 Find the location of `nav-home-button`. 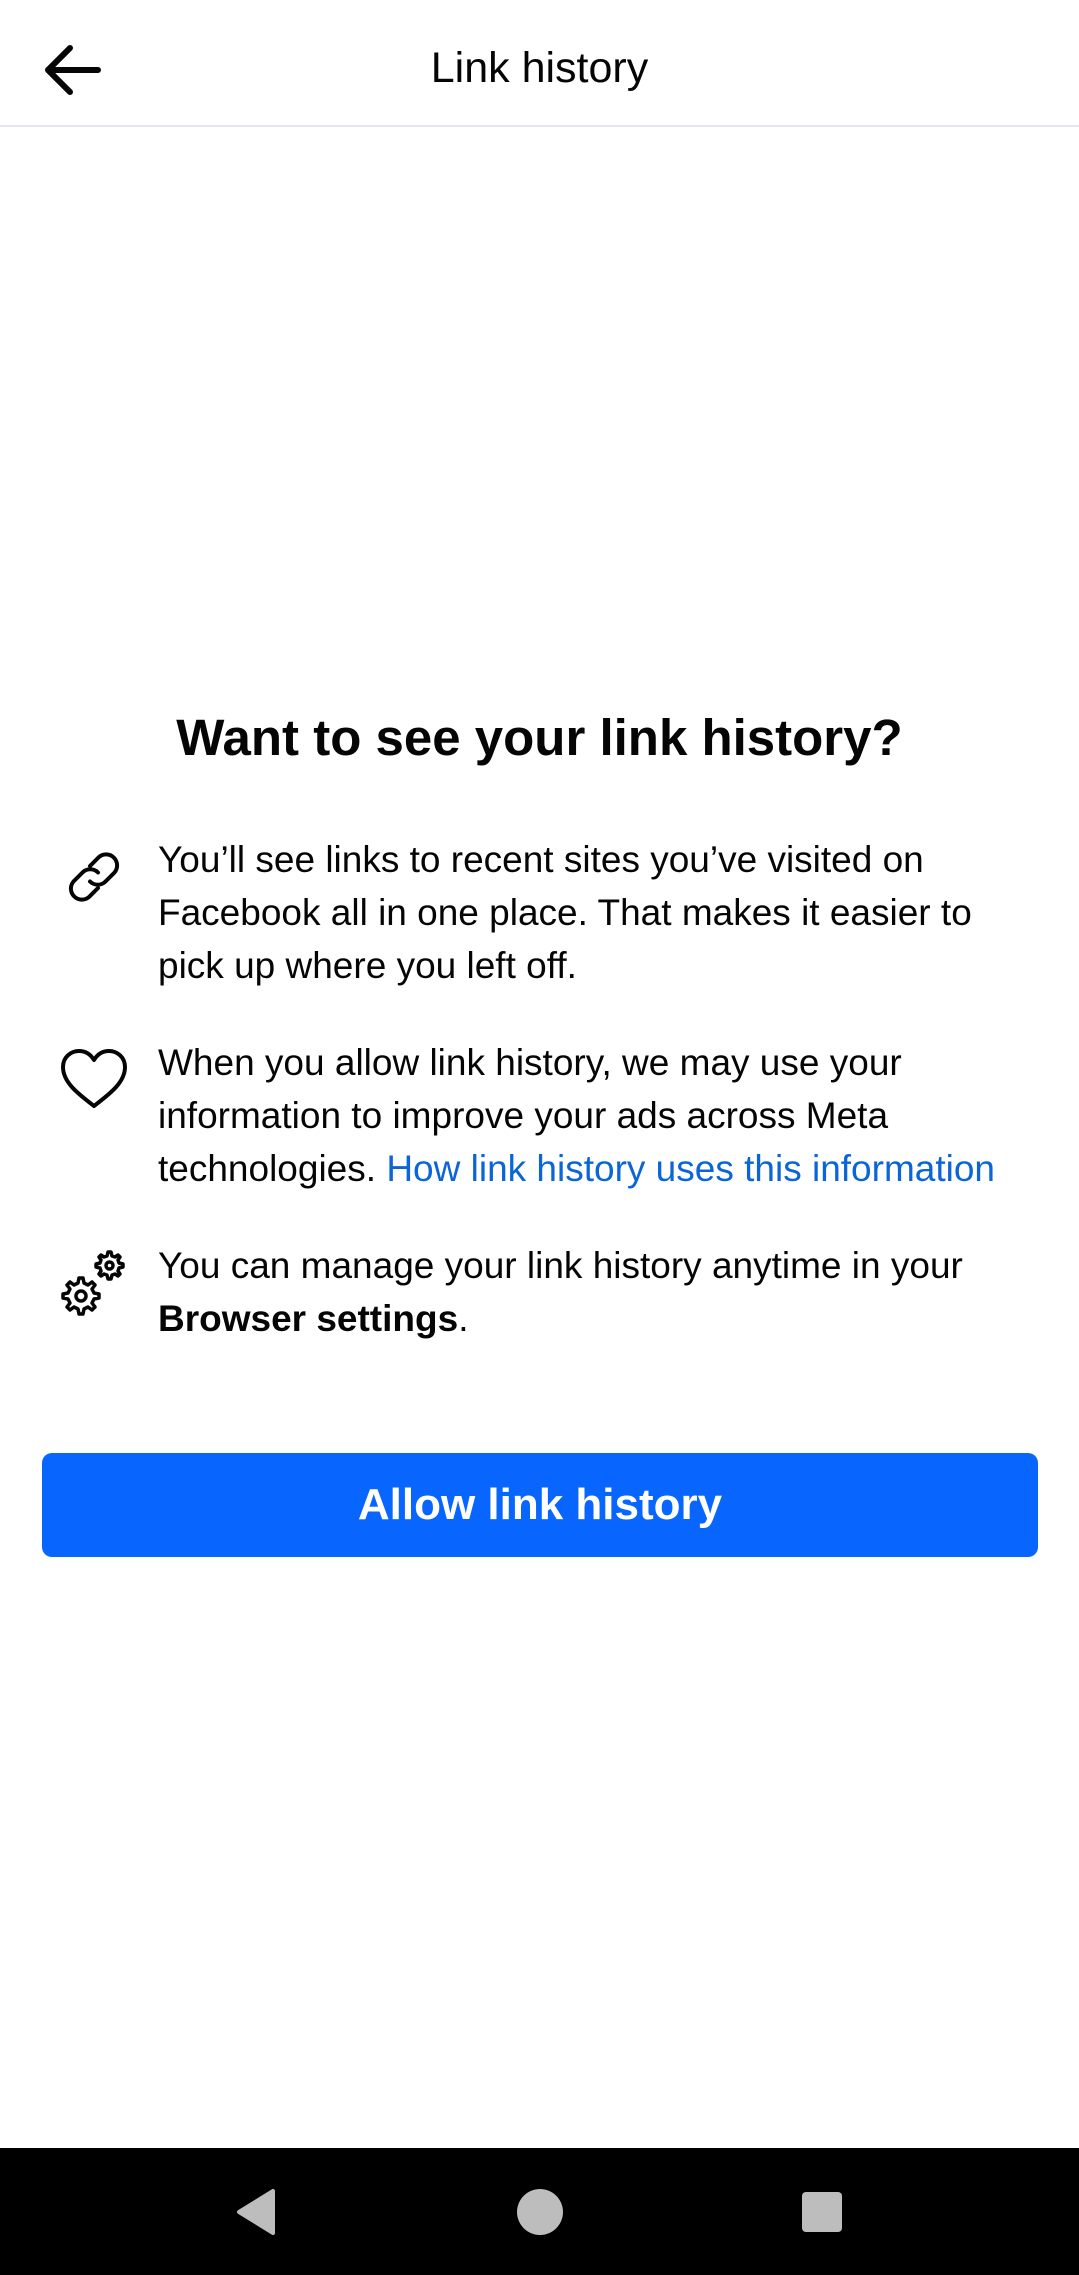

nav-home-button is located at coordinates (540, 2211).